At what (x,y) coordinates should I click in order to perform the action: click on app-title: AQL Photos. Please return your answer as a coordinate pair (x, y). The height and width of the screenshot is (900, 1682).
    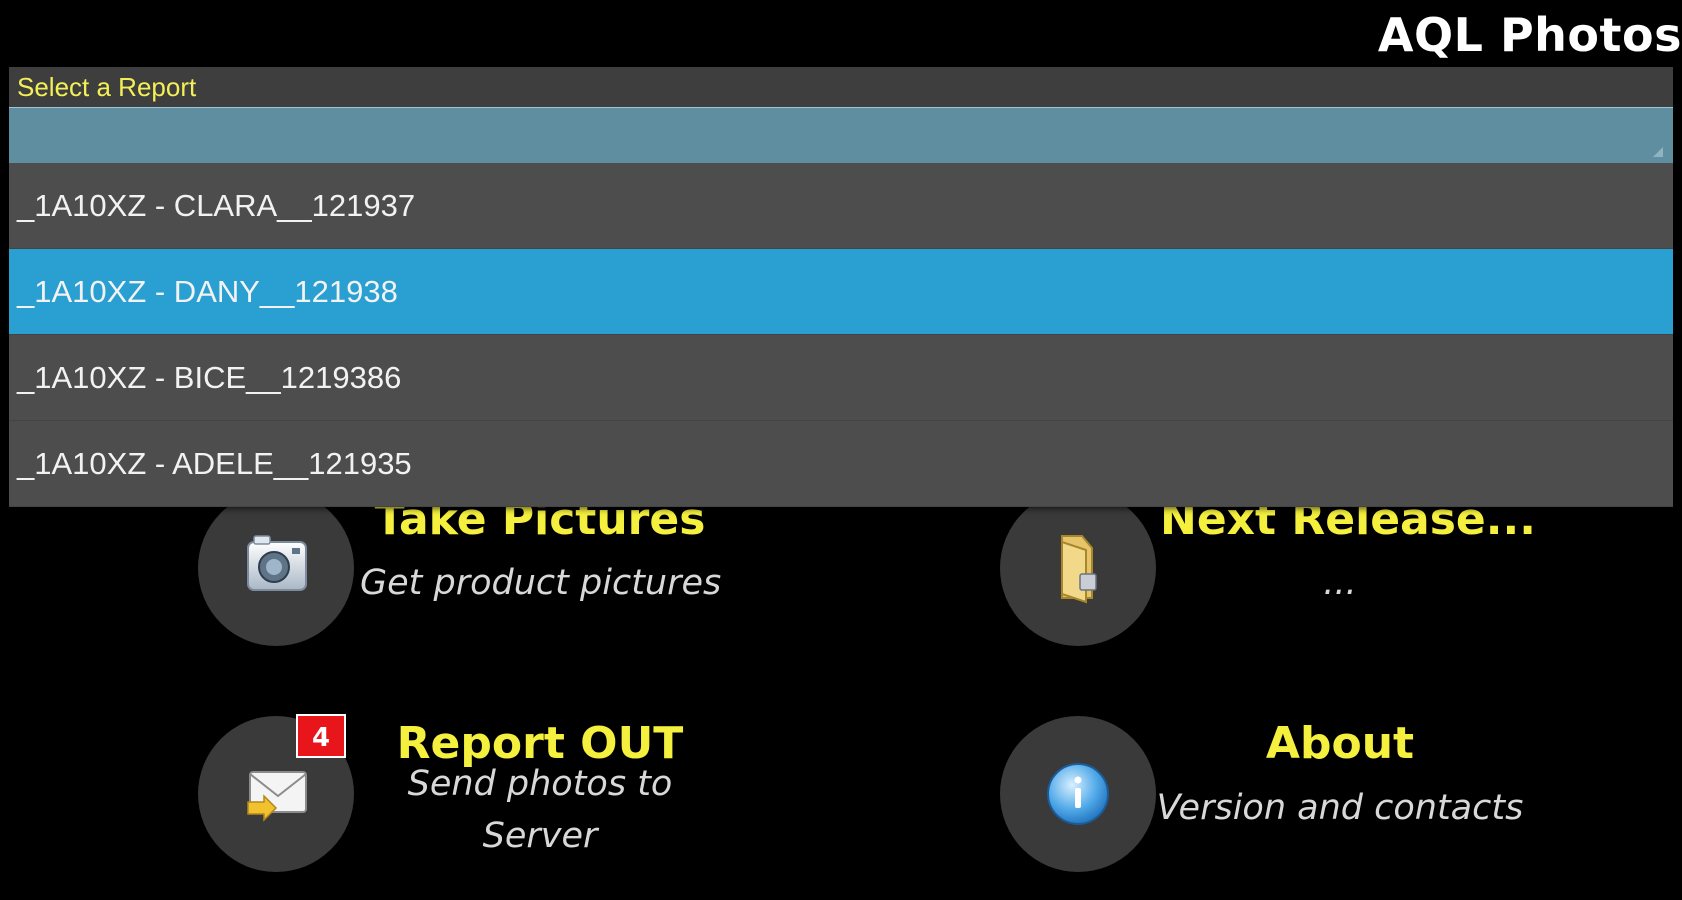
    Looking at the image, I should click on (1529, 35).